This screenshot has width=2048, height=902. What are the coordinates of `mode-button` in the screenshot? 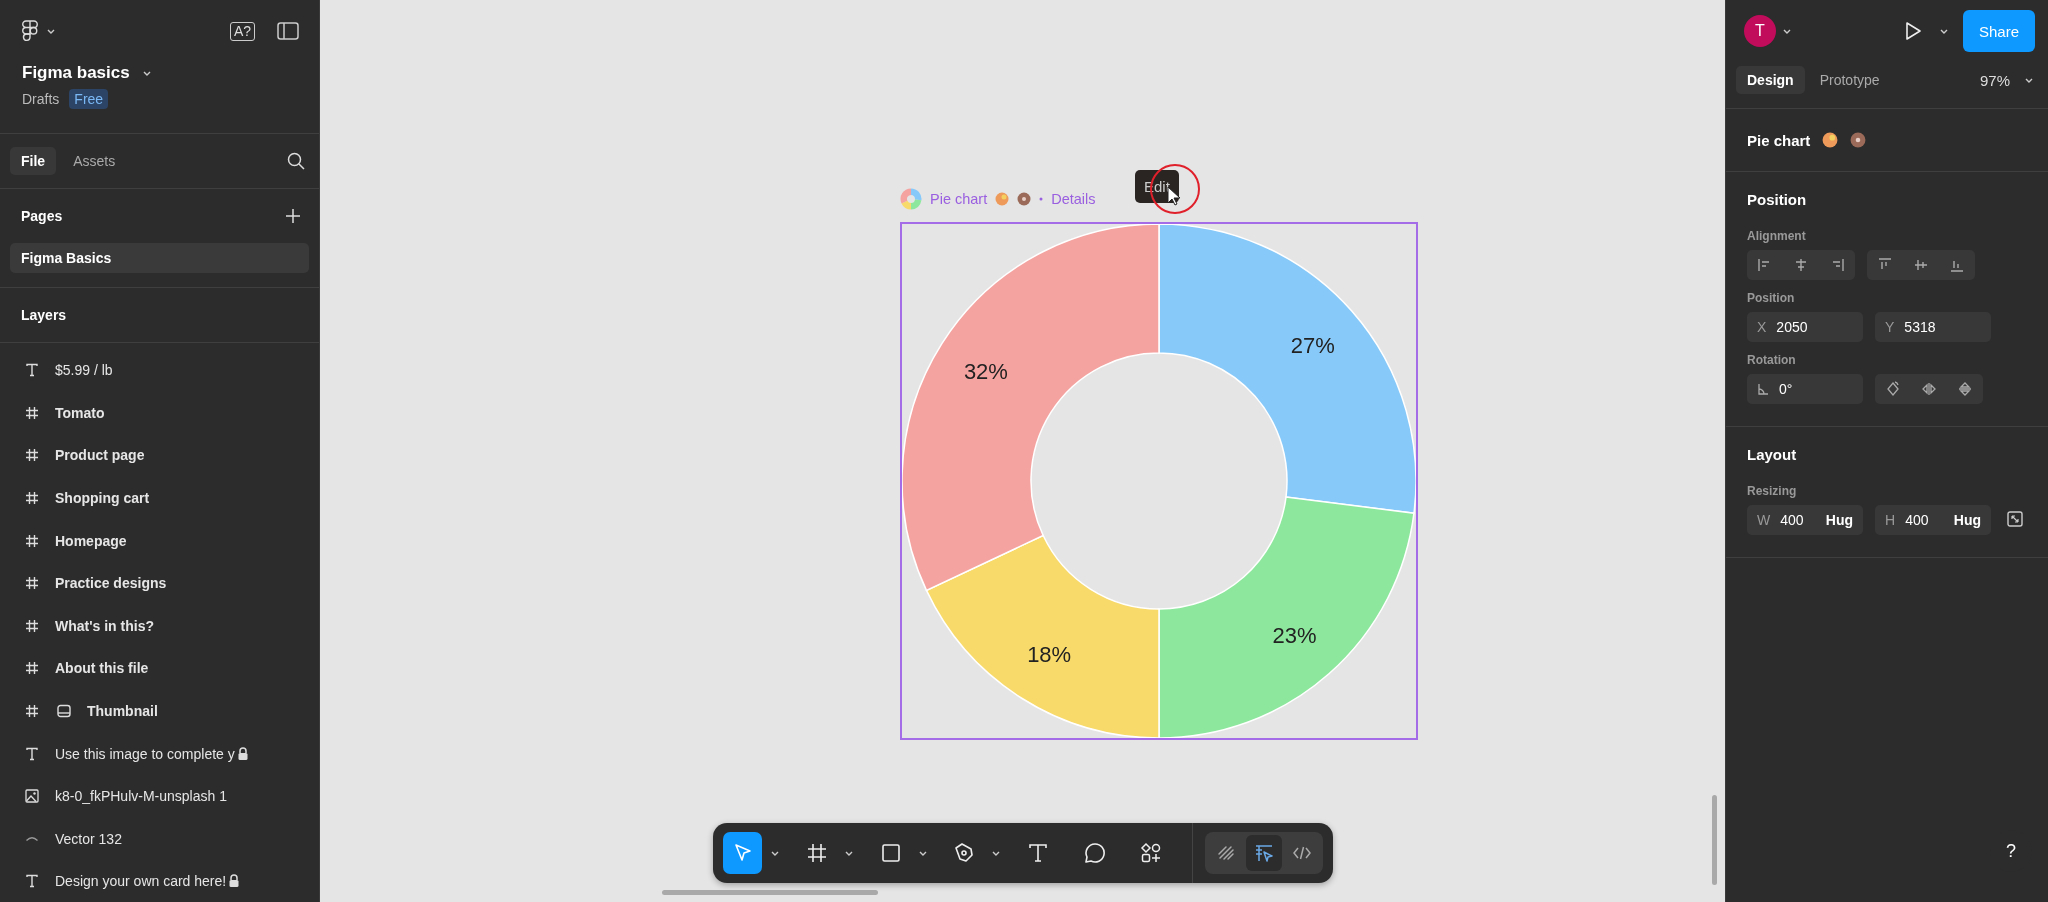 It's located at (1264, 853).